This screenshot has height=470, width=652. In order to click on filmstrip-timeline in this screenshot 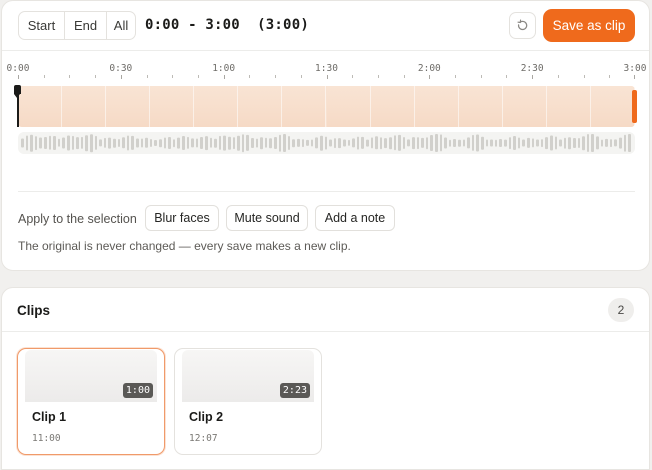, I will do `click(326, 106)`.